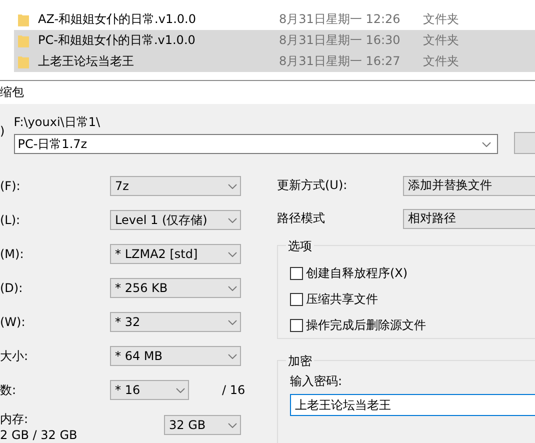  Describe the element at coordinates (9, 390) in the screenshot. I see `field-label: 数:` at that location.